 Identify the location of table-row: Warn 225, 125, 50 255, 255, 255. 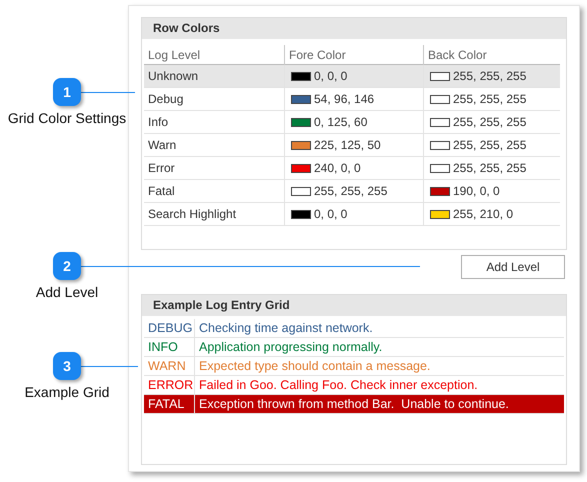
(352, 145).